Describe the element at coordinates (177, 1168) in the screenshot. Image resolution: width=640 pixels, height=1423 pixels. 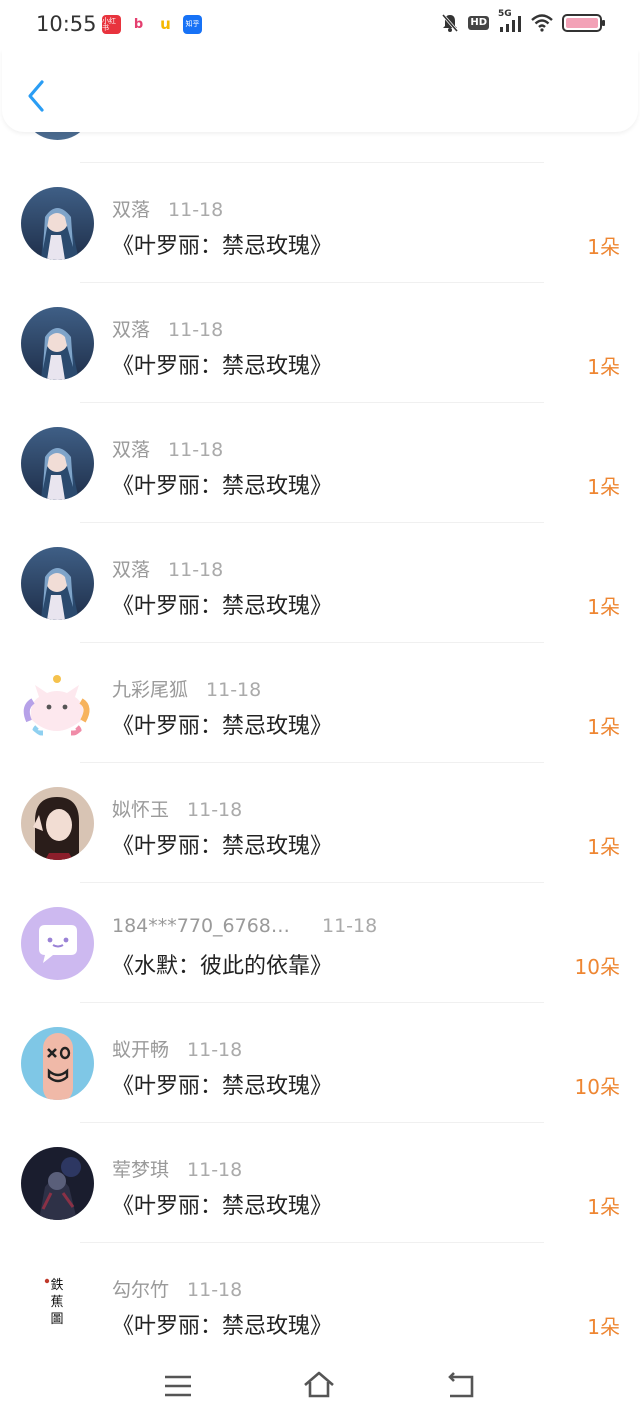
I see `row-meta: 荤梦琪 11-18` at that location.